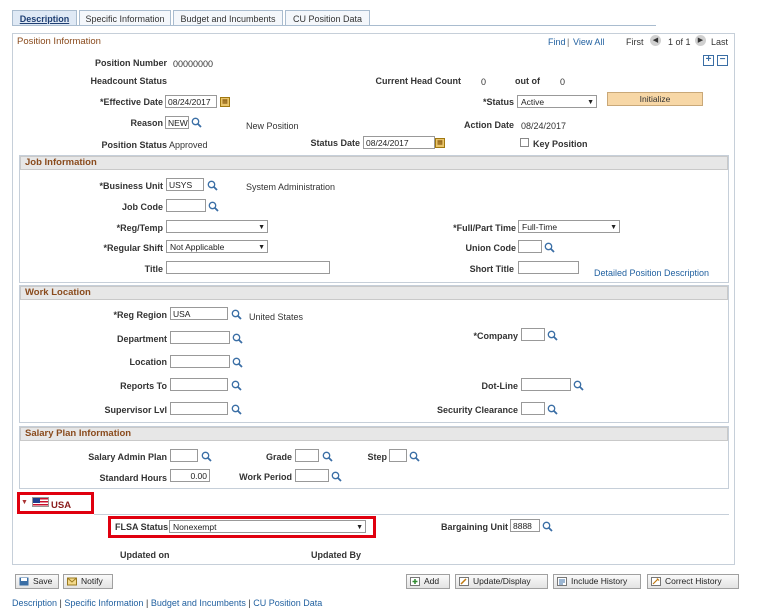 The height and width of the screenshot is (614, 757). Describe the element at coordinates (188, 145) in the screenshot. I see `position-status-value: Approved` at that location.